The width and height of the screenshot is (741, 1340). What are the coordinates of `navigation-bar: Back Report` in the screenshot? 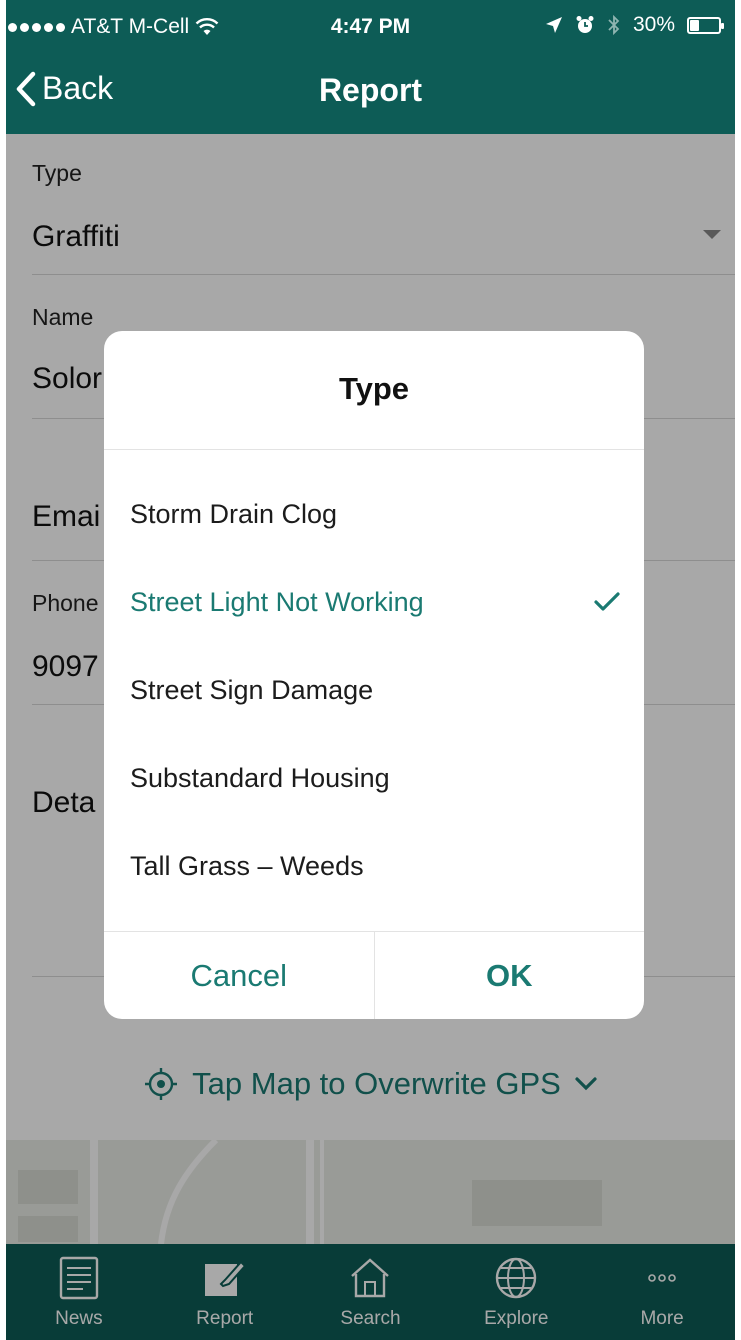 It's located at (370, 93).